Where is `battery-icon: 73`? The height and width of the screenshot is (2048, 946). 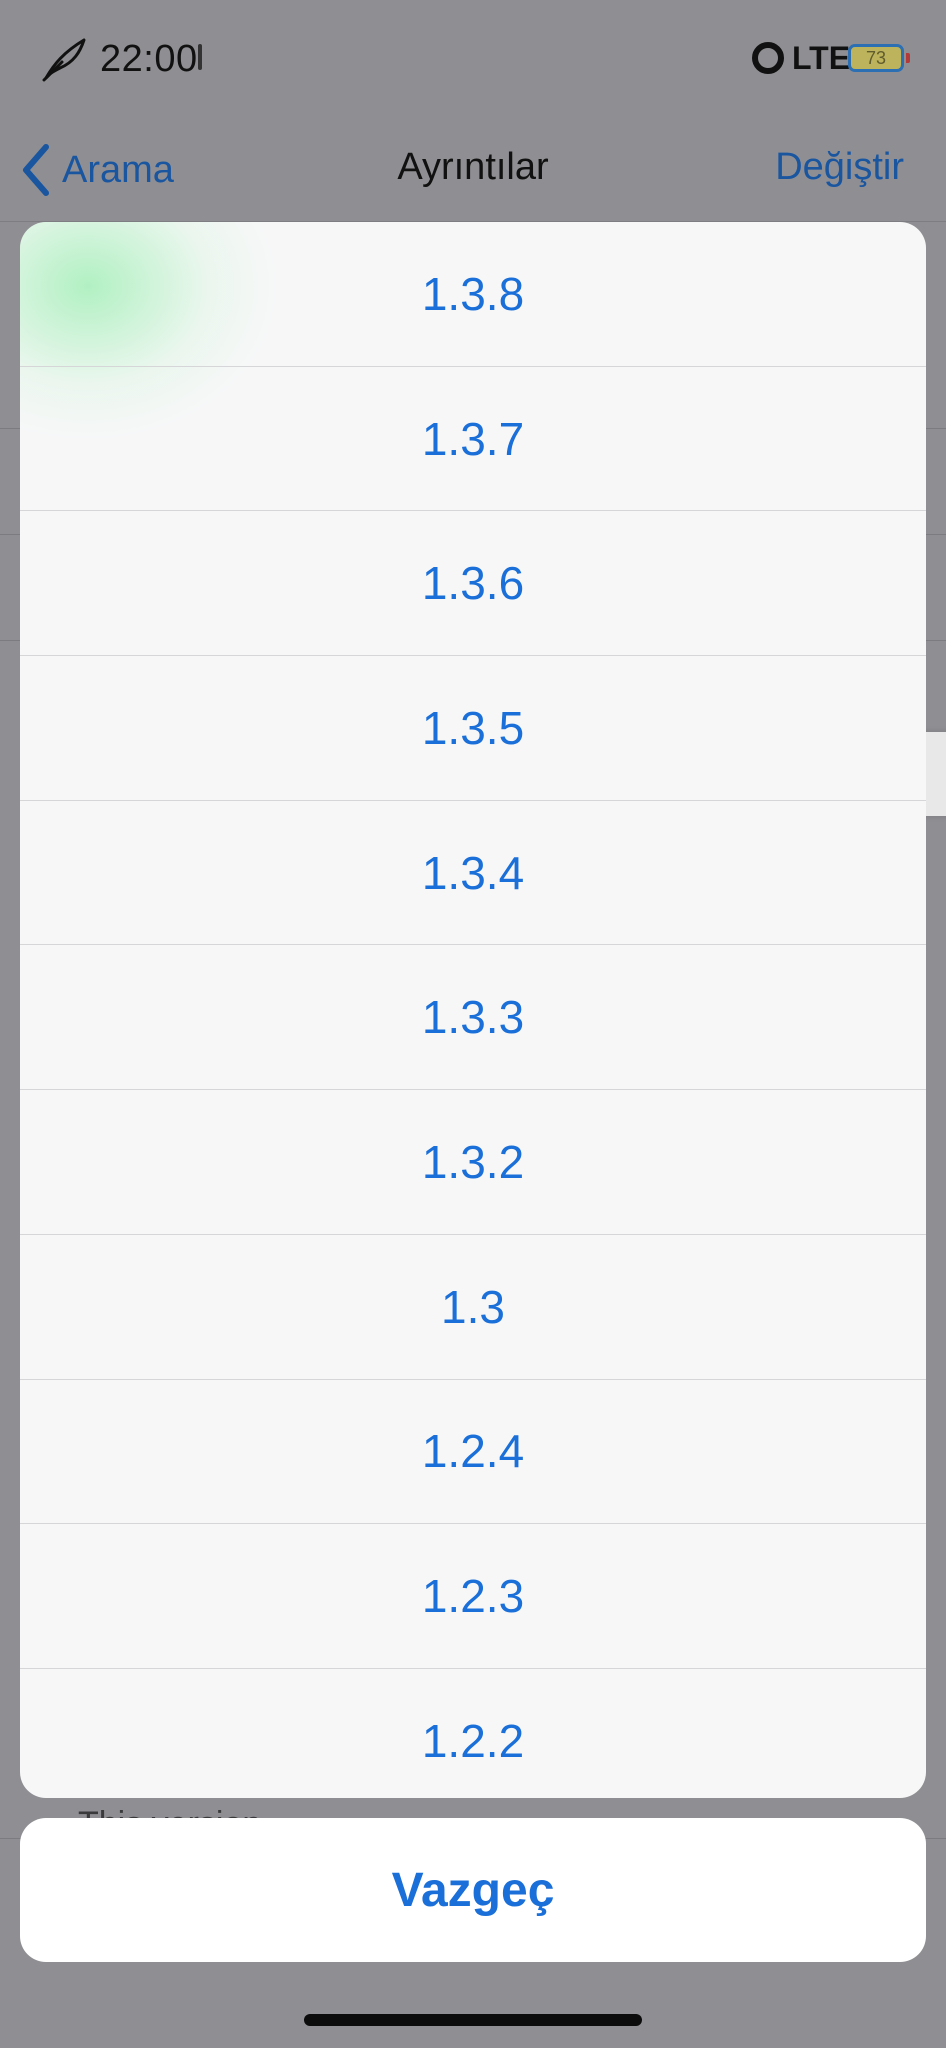
battery-icon: 73 is located at coordinates (876, 58).